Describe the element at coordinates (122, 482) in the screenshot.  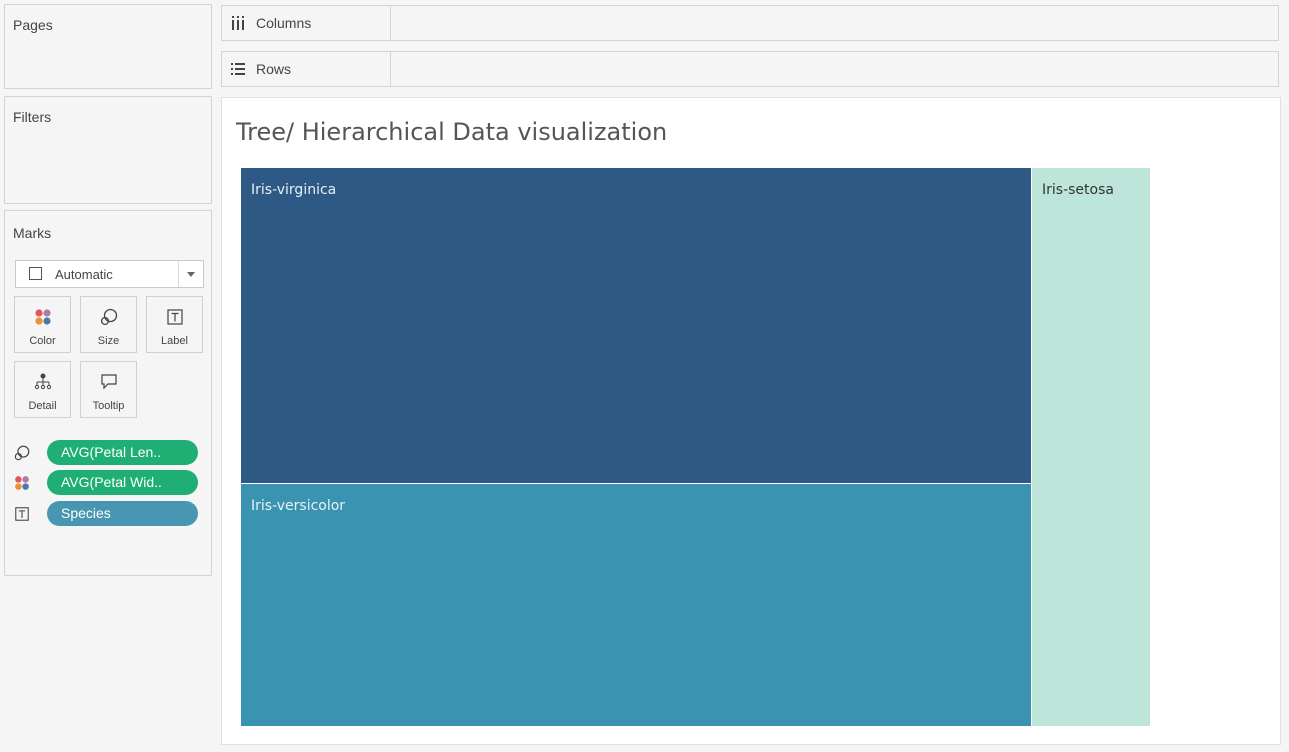
I see `color-field-pill: AVG(Petal Wid..` at that location.